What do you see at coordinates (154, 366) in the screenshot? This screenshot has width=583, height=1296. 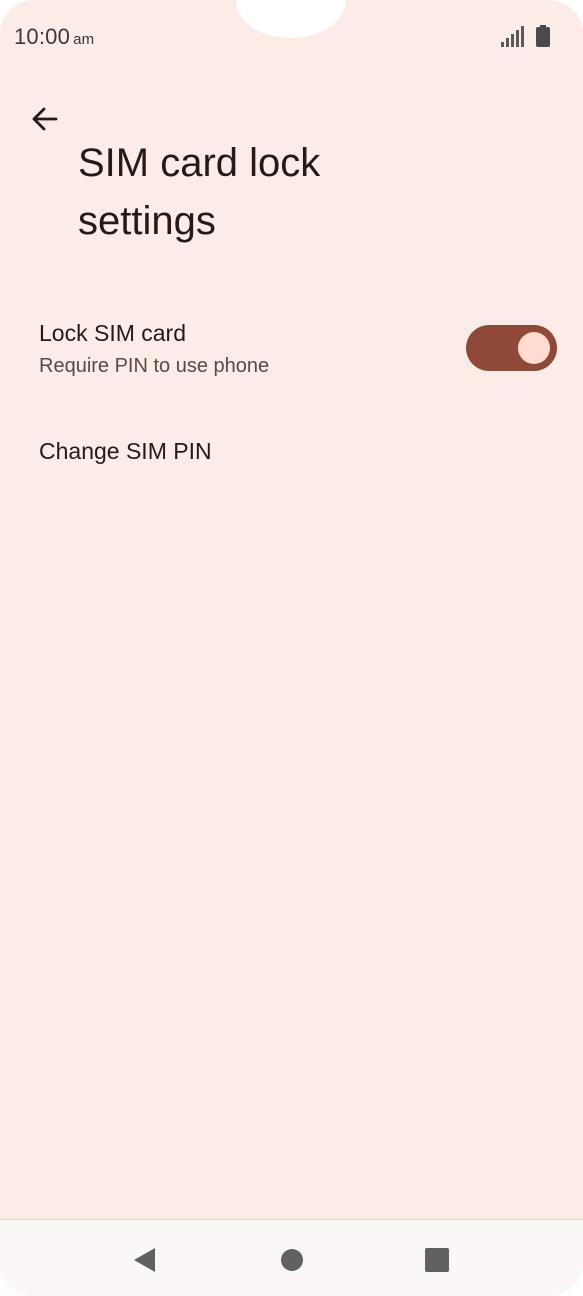 I see `lock-sim-card-summary: Require PIN to use phone` at bounding box center [154, 366].